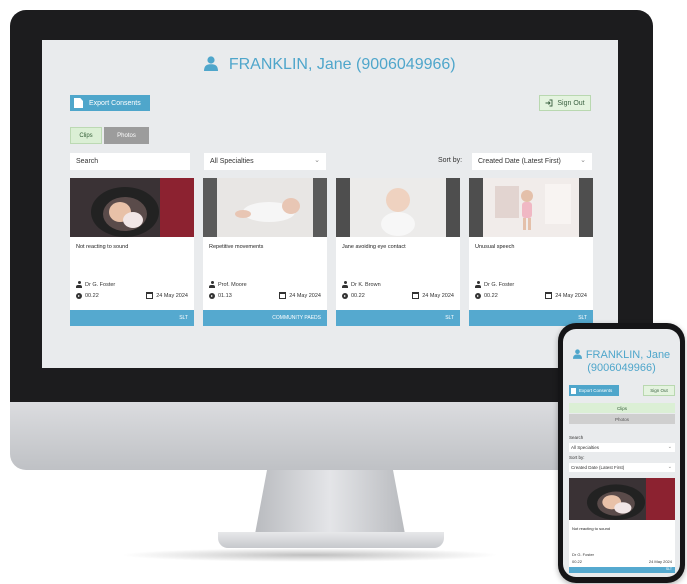  Describe the element at coordinates (331, 435) in the screenshot. I see `monitor-chin` at that location.